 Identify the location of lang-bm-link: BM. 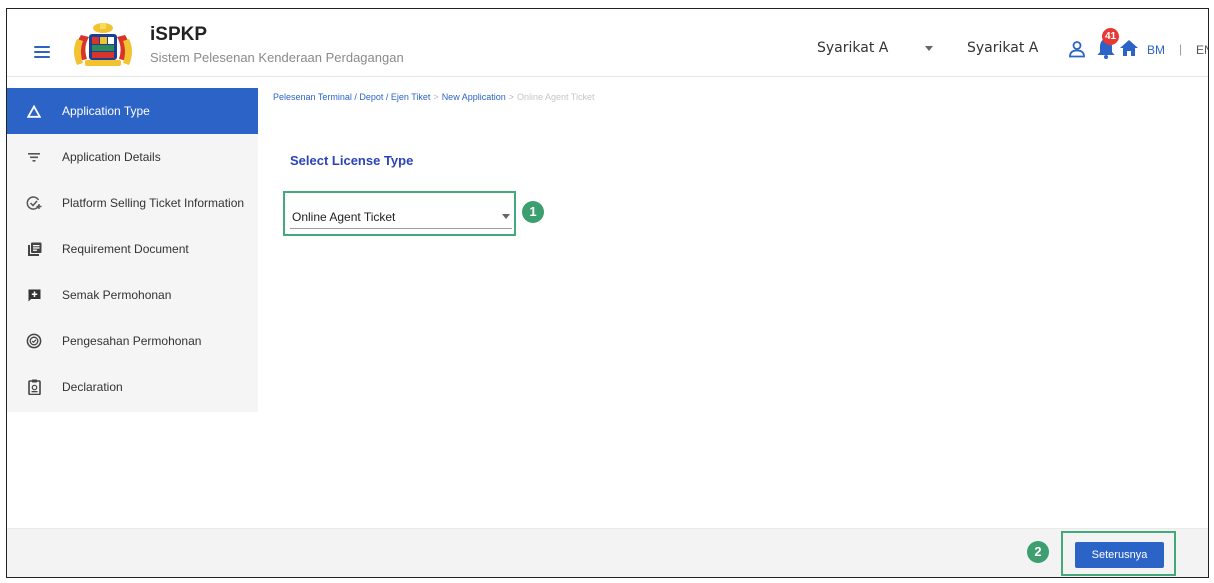
(1156, 50).